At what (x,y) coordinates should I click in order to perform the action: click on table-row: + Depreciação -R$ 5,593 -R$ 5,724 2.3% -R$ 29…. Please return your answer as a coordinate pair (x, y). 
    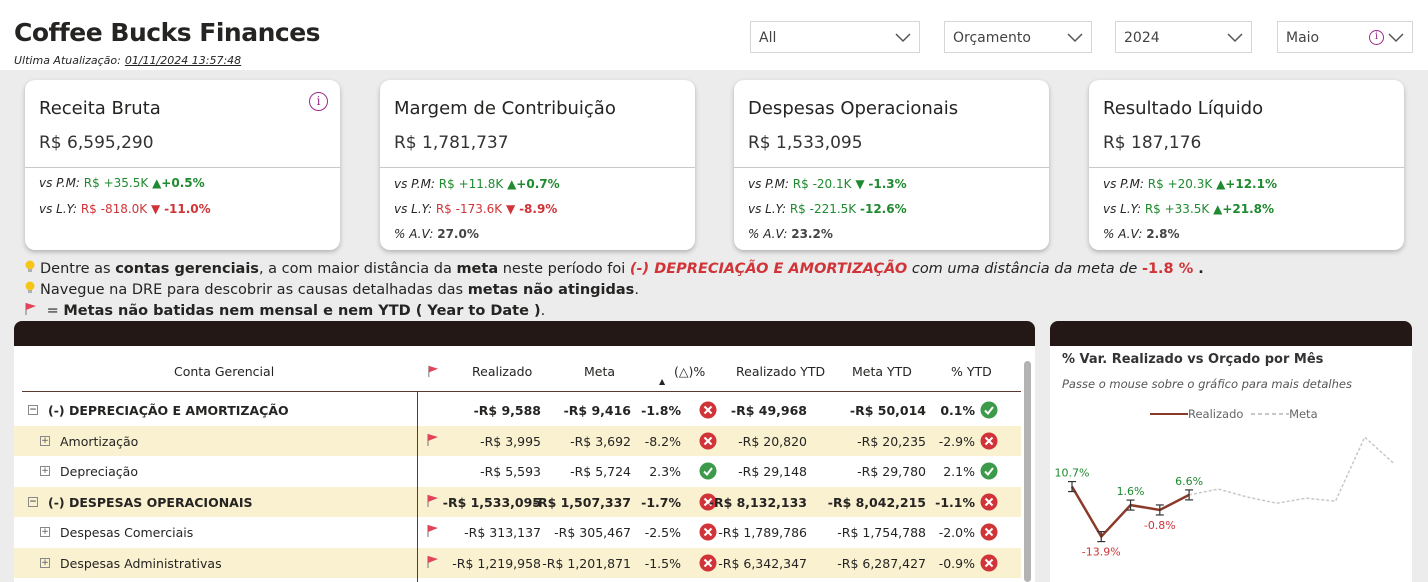
    Looking at the image, I should click on (517, 471).